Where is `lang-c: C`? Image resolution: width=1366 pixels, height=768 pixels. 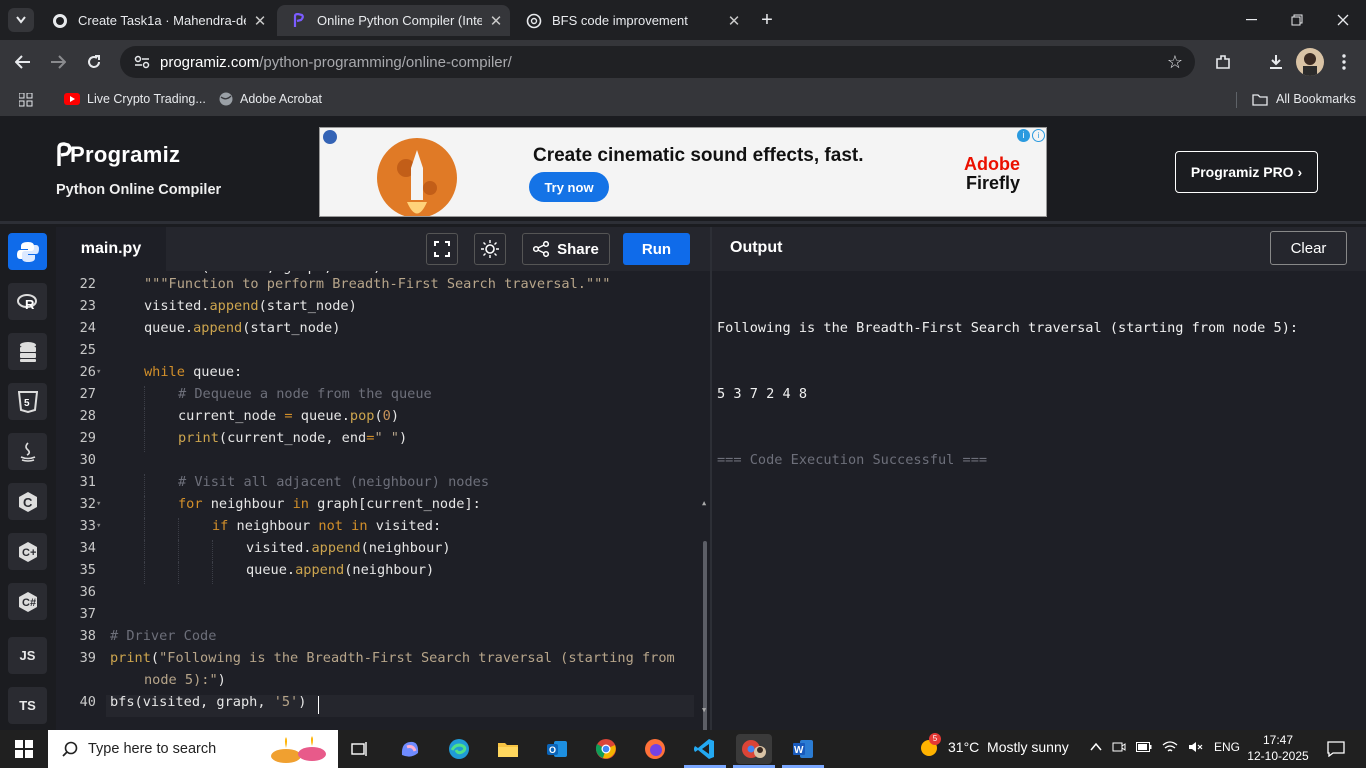 lang-c: C is located at coordinates (27, 501).